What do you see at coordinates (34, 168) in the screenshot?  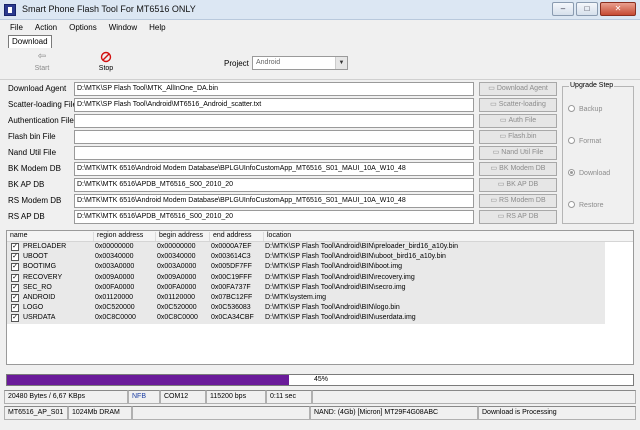 I see `field-label: BK Modem DB` at bounding box center [34, 168].